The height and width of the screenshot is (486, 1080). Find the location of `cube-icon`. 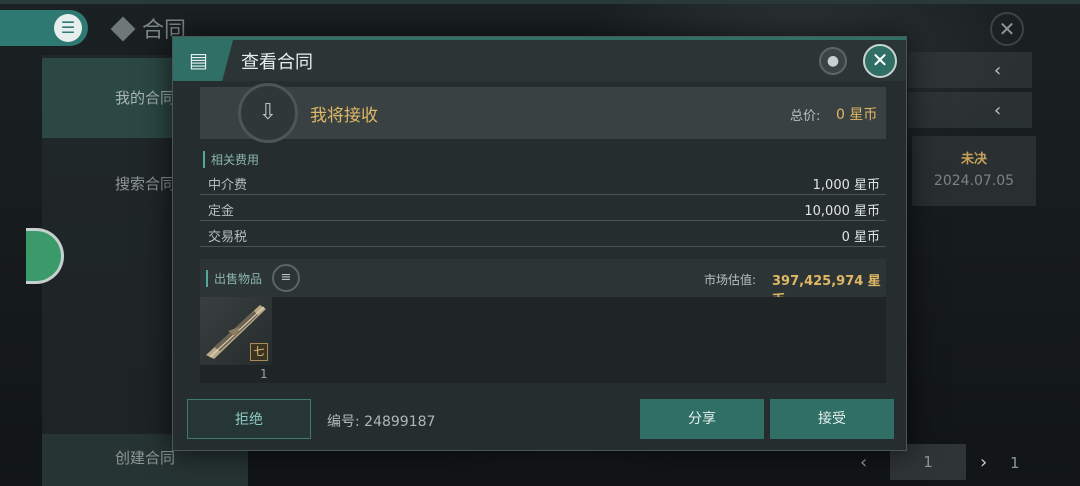

cube-icon is located at coordinates (123, 29).